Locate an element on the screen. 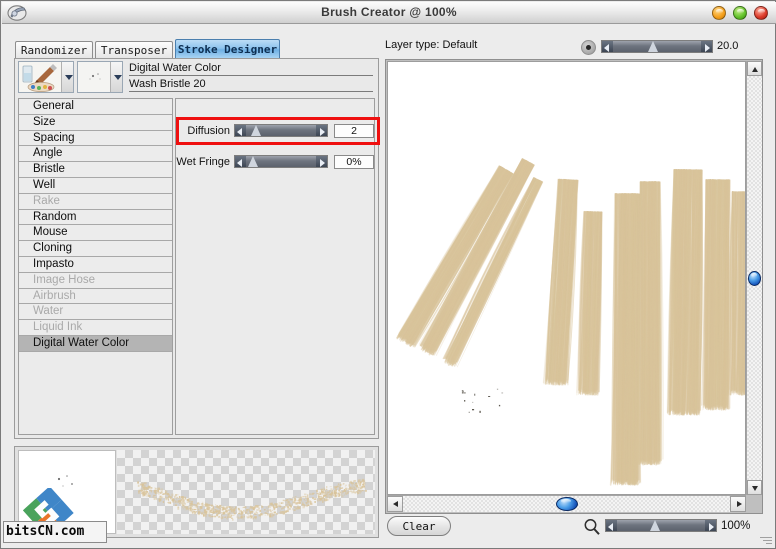 Image resolution: width=776 pixels, height=549 pixels. wet-fringe-control: Wet Fringe 0% is located at coordinates (275, 162).